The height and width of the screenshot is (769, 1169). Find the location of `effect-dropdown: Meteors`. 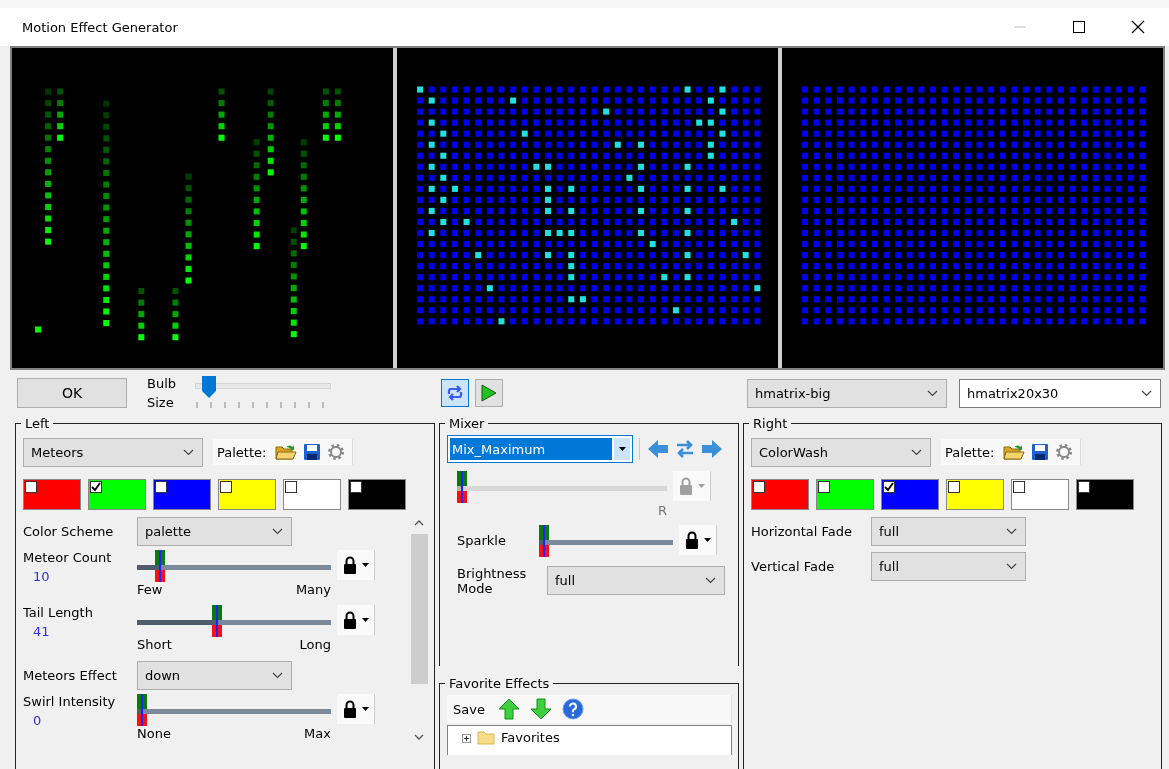

effect-dropdown: Meteors is located at coordinates (113, 452).